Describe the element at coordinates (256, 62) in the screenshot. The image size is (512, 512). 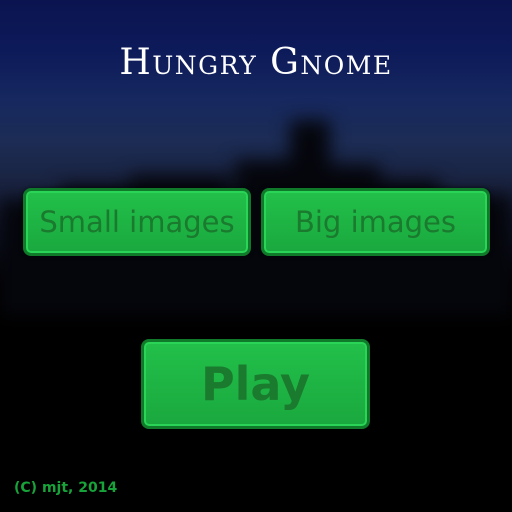
I see `game-title: Hungry Gnome` at that location.